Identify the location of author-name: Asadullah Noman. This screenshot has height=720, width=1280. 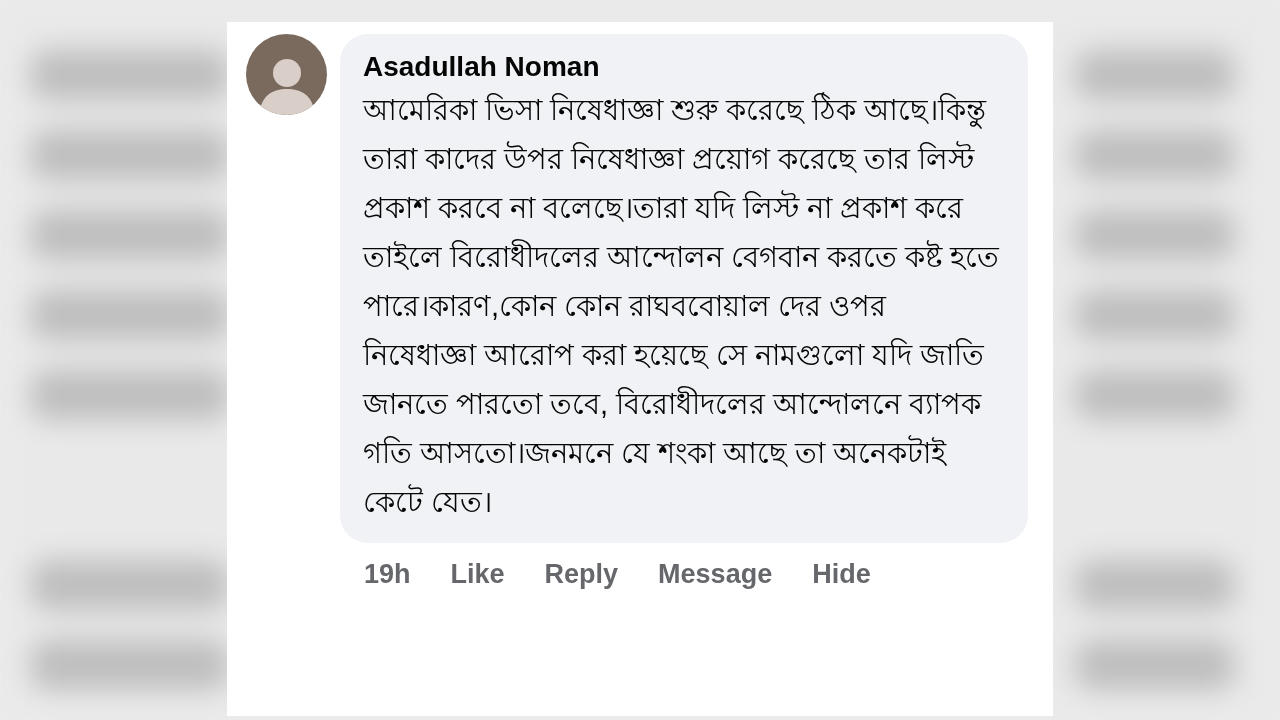
(482, 67).